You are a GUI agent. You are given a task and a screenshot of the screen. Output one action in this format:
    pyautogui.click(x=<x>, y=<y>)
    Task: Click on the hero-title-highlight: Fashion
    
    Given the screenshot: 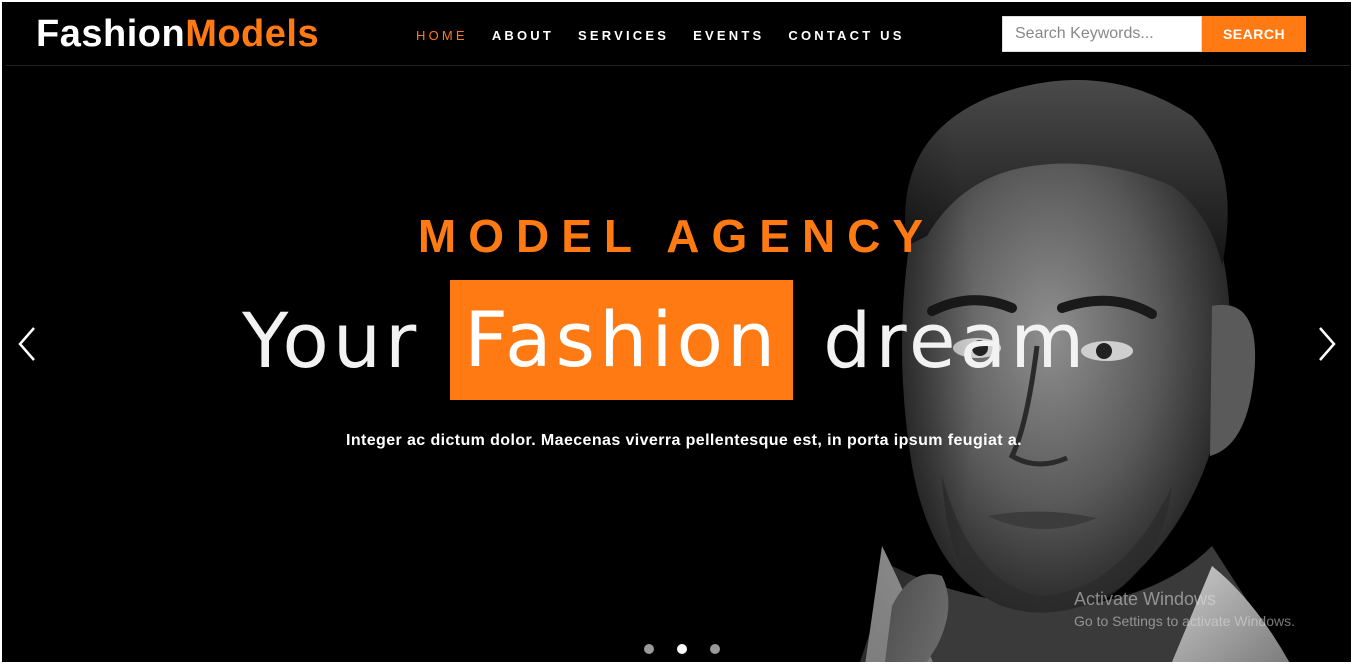 What is the action you would take?
    pyautogui.click(x=622, y=340)
    